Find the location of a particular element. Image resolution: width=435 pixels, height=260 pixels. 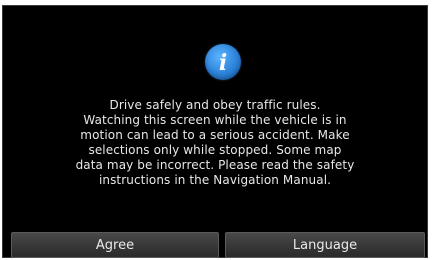

info-icon-glyph: i is located at coordinates (223, 63).